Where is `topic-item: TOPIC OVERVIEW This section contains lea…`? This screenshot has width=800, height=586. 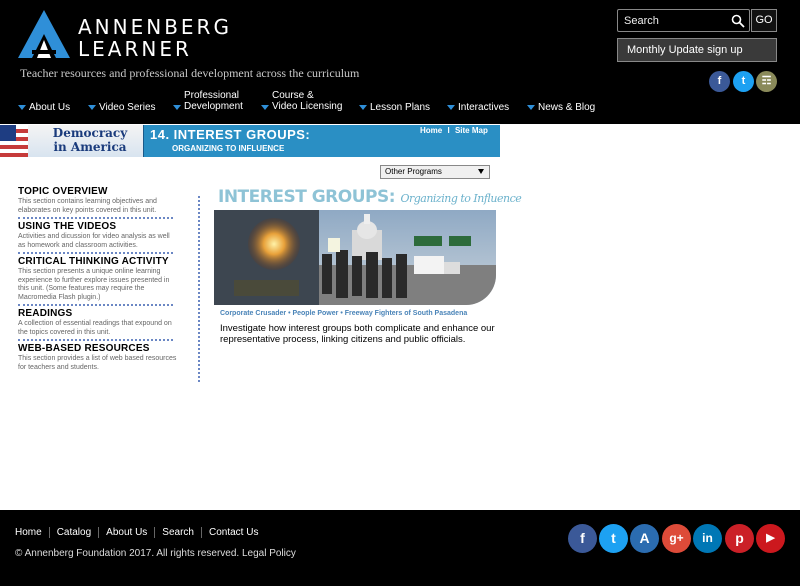 topic-item: TOPIC OVERVIEW This section contains lea… is located at coordinates (98, 202).